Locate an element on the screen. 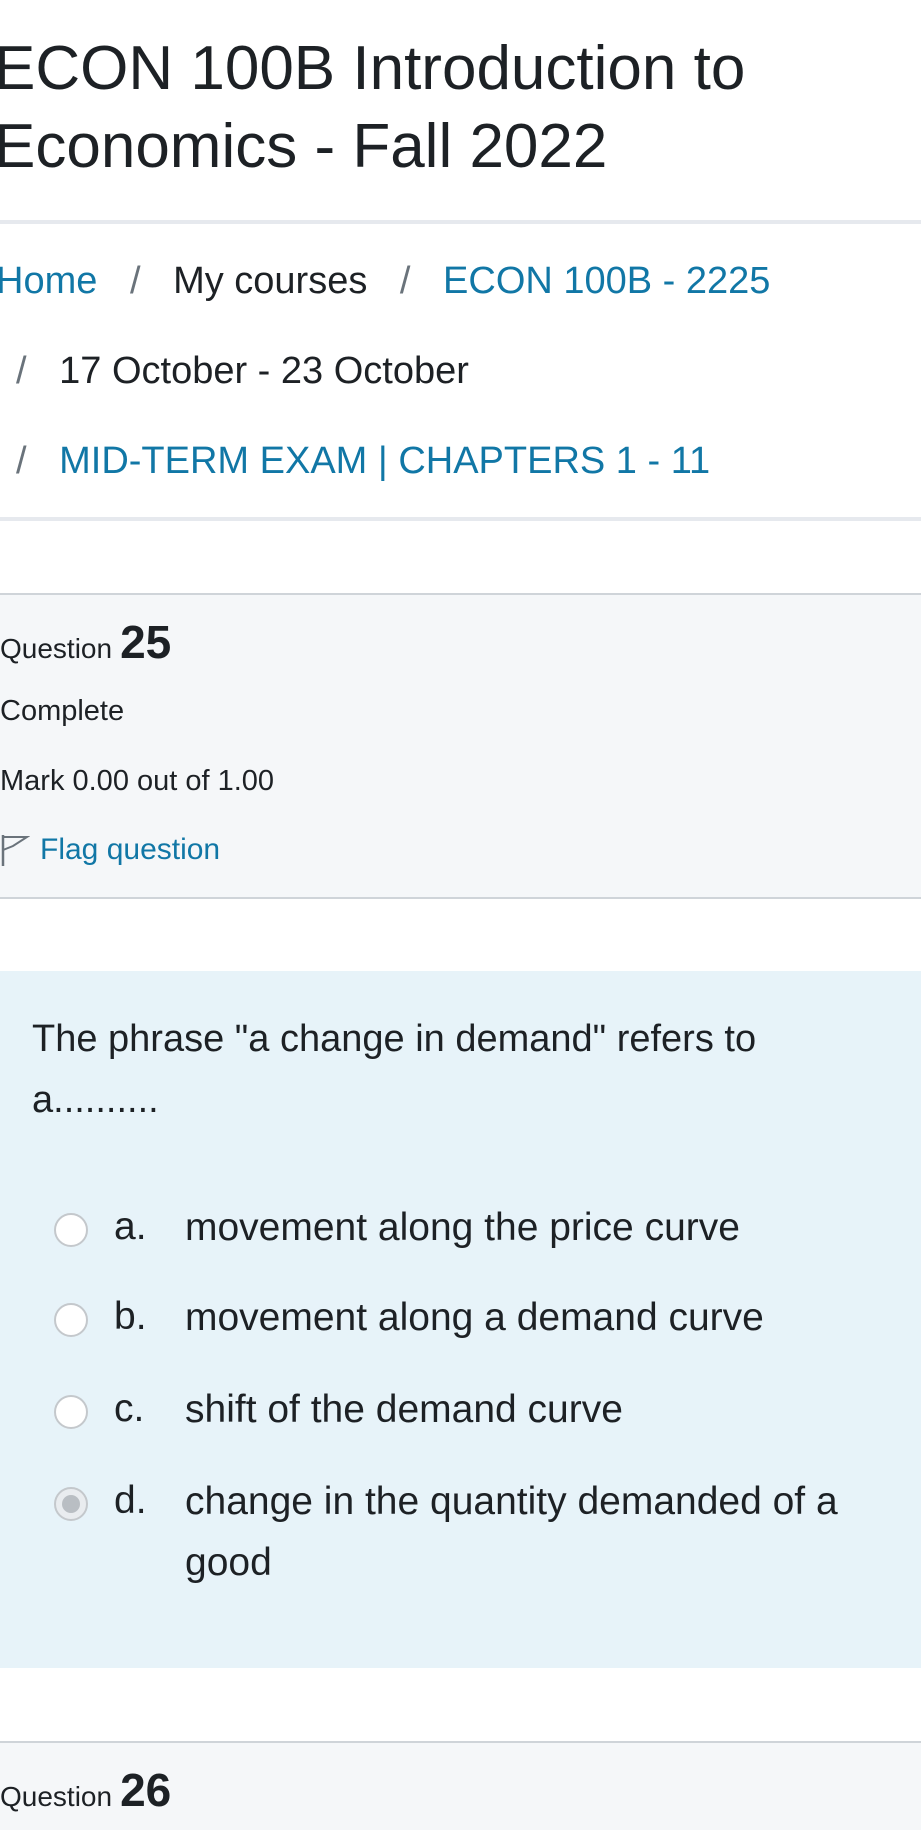 This screenshot has width=921, height=1830. breadcrumb-exam-link: MID-TERM EXAM | CHAPTERS 1 - 11 is located at coordinates (384, 461).